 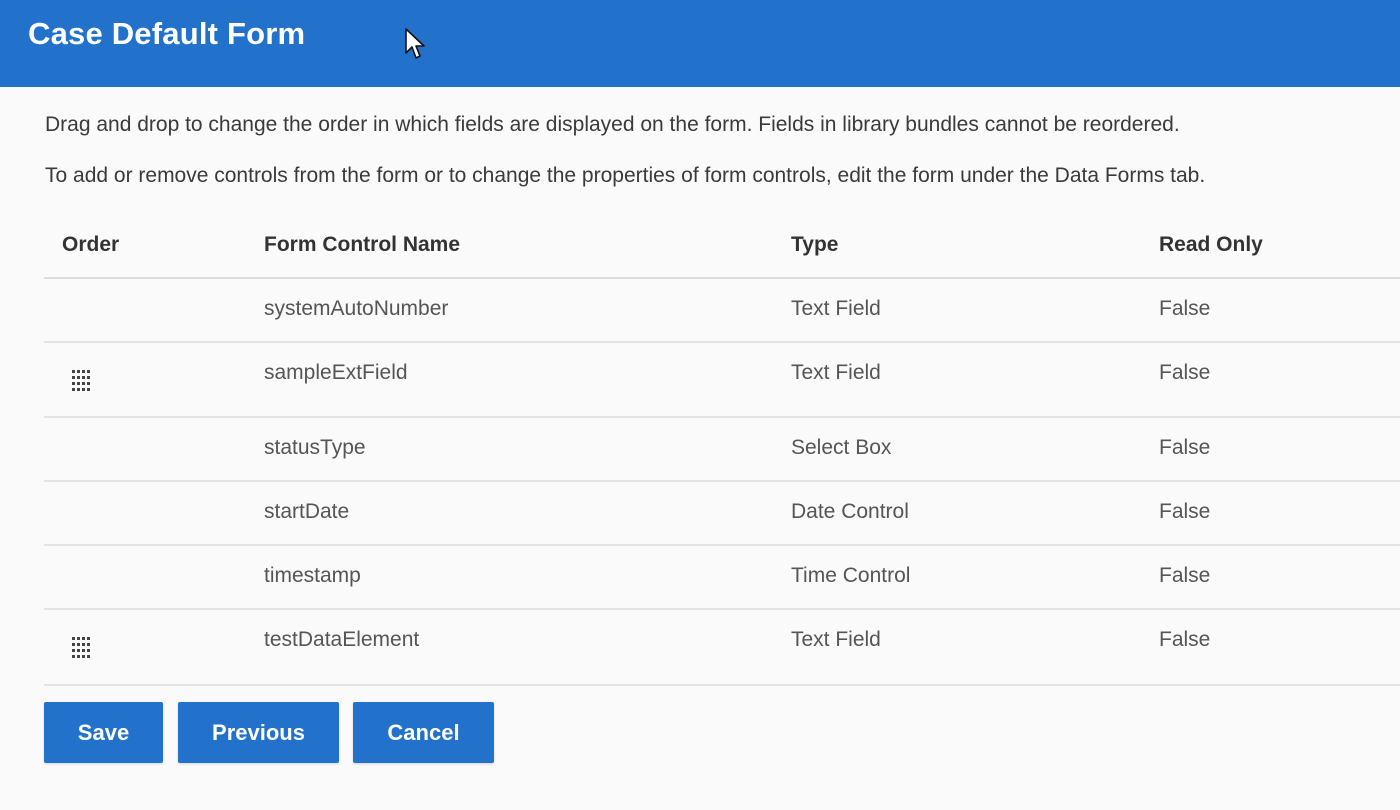 I want to click on table-header: Order Form Control Name Type Read Only, so click(x=722, y=245).